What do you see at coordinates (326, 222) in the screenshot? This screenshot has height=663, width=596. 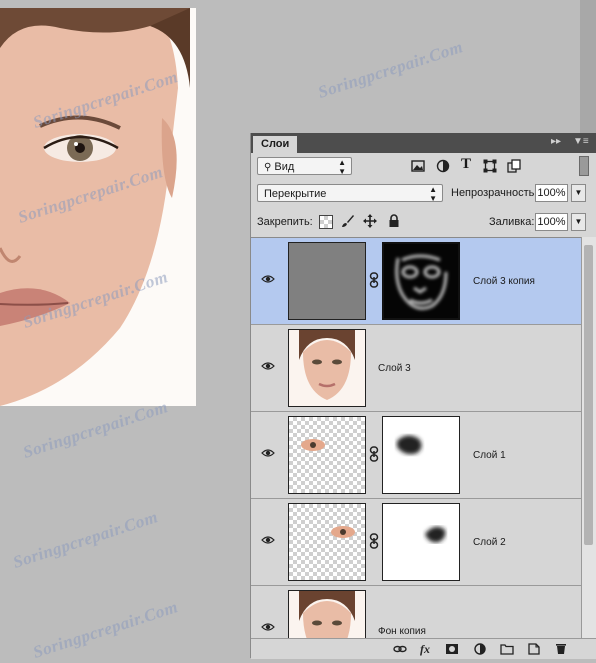 I see `lock-transparency-icon` at bounding box center [326, 222].